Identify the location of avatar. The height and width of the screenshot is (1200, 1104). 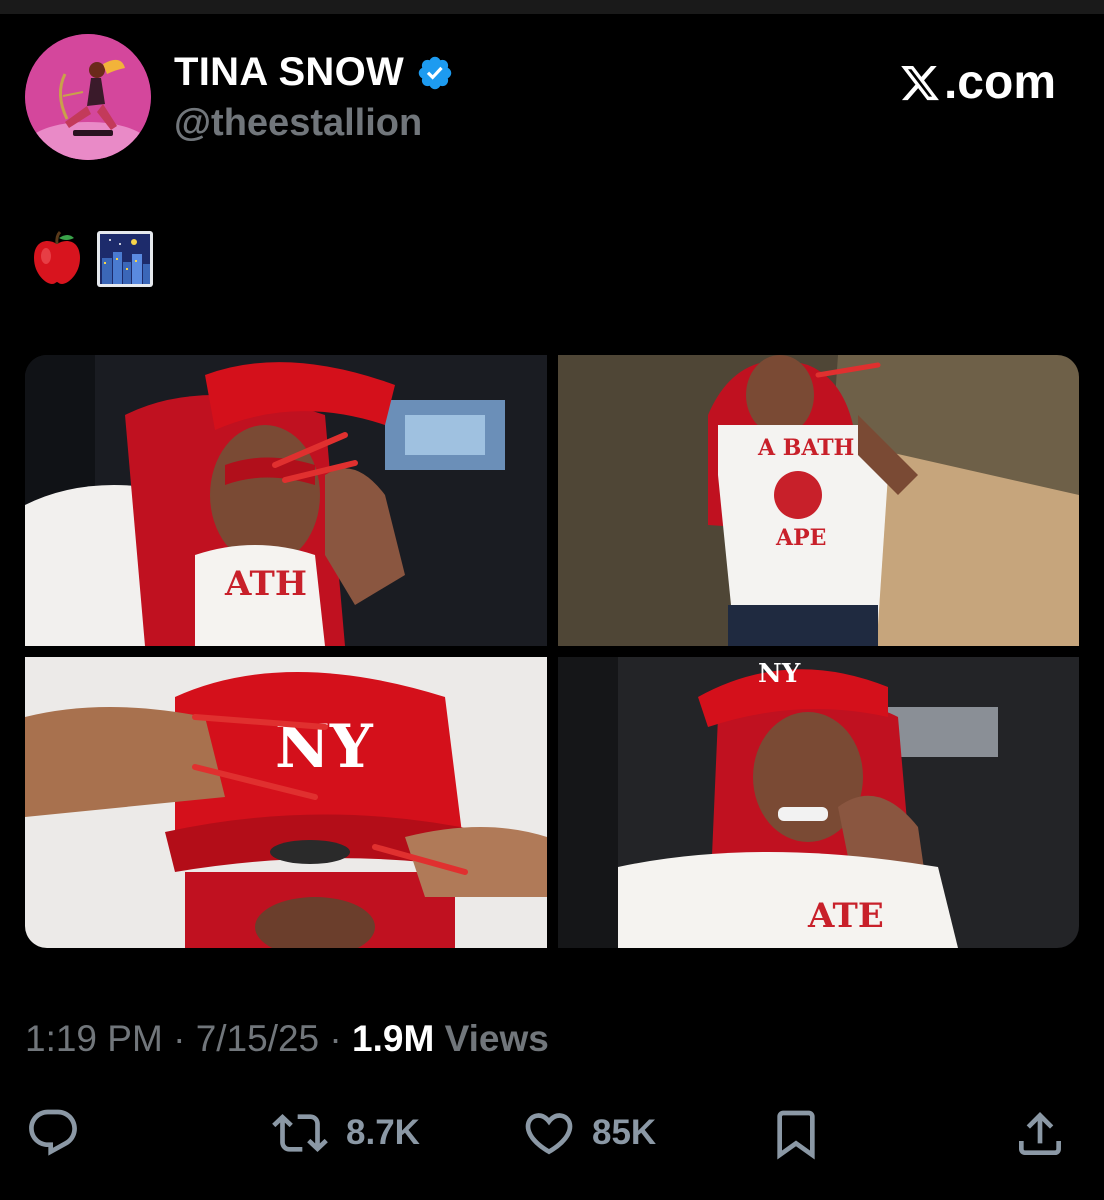
(88, 97).